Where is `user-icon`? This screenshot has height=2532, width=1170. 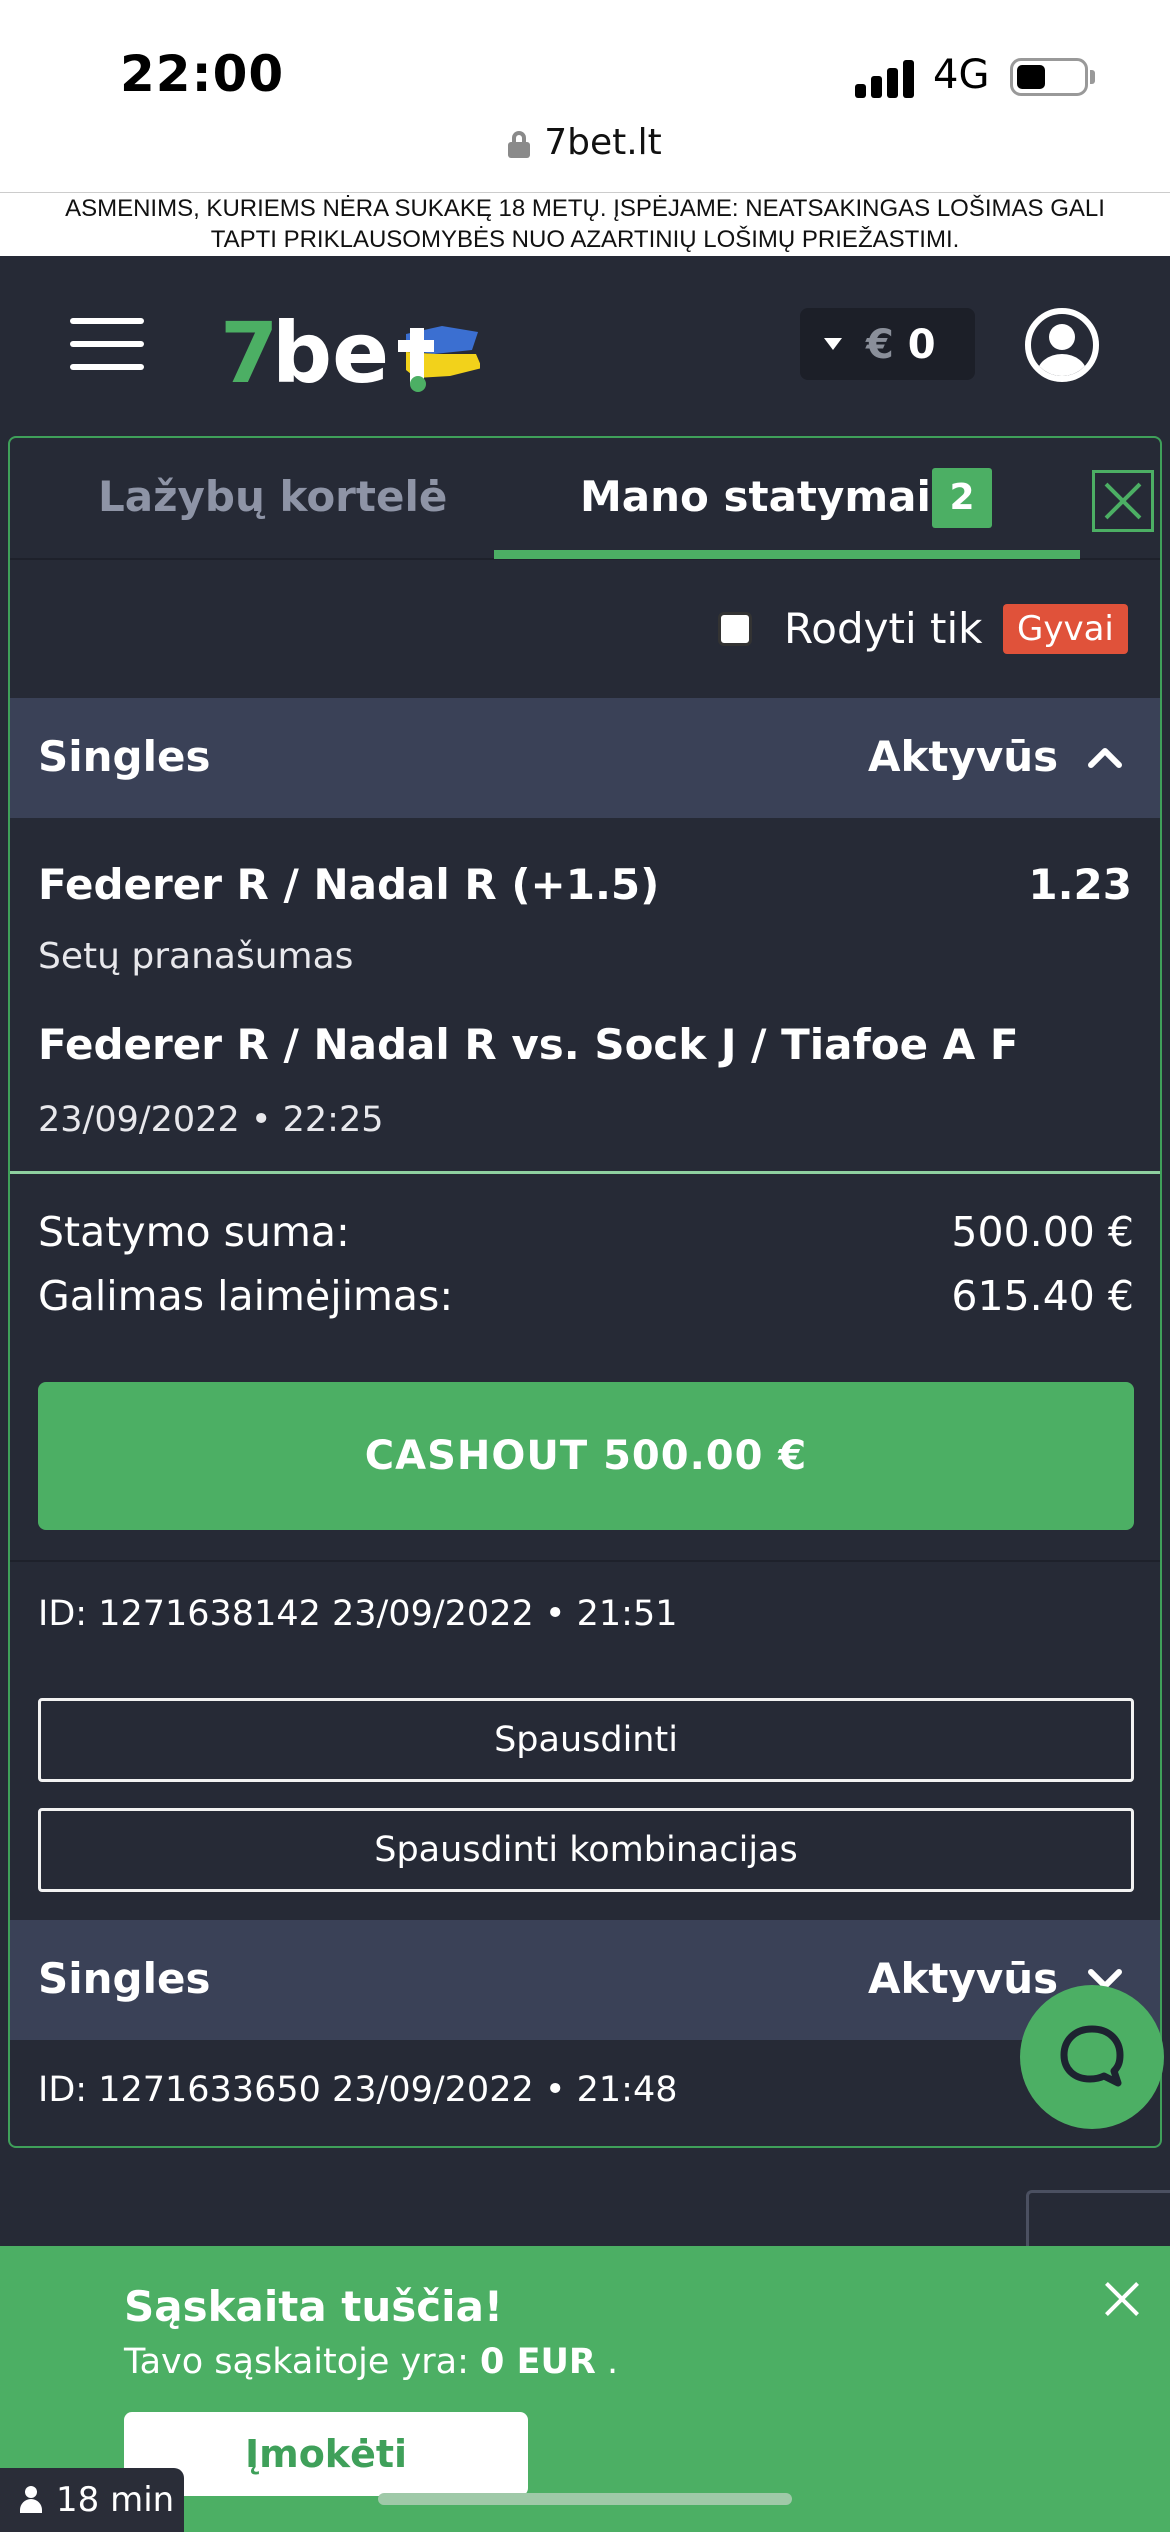
user-icon is located at coordinates (1062, 345).